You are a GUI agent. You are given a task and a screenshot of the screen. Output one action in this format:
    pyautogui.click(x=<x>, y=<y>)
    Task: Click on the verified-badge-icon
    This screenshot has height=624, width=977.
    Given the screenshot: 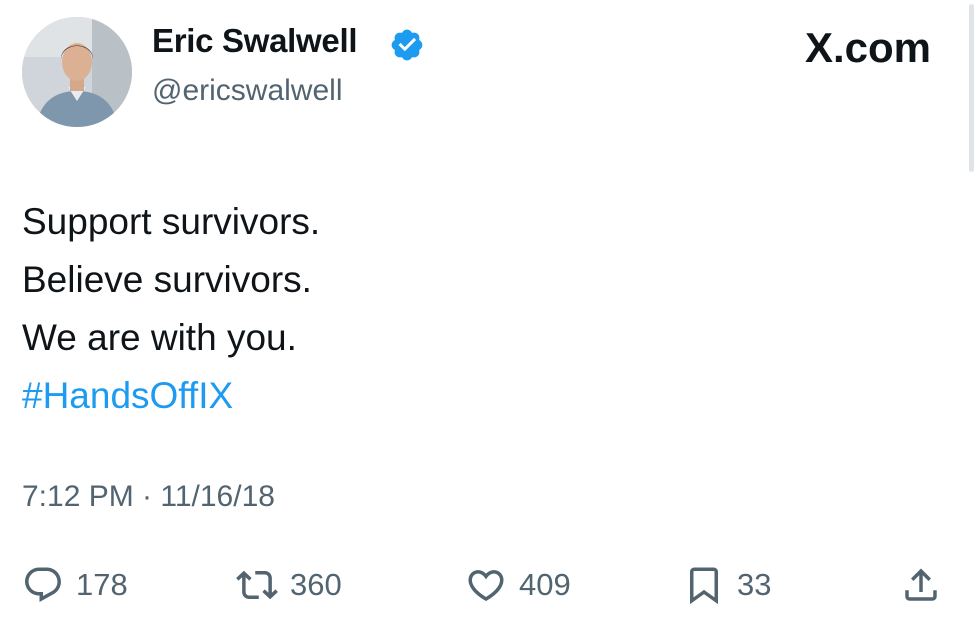 What is the action you would take?
    pyautogui.click(x=407, y=45)
    